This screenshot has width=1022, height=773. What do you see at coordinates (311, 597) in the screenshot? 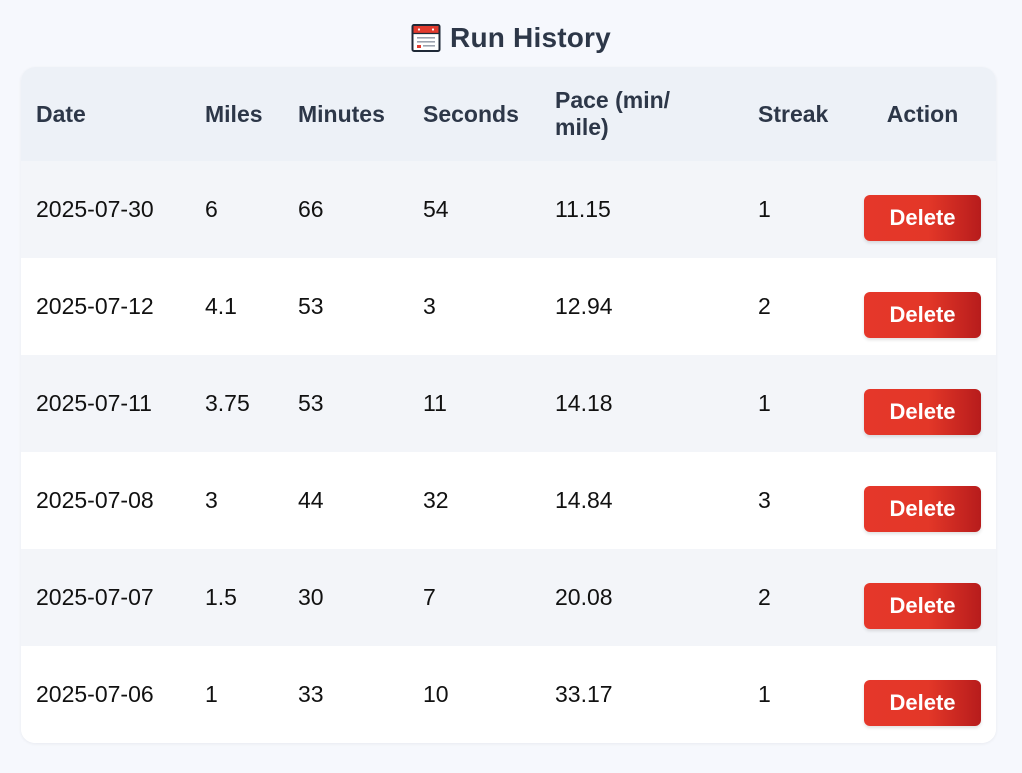
I see `cell-minutes: 30` at bounding box center [311, 597].